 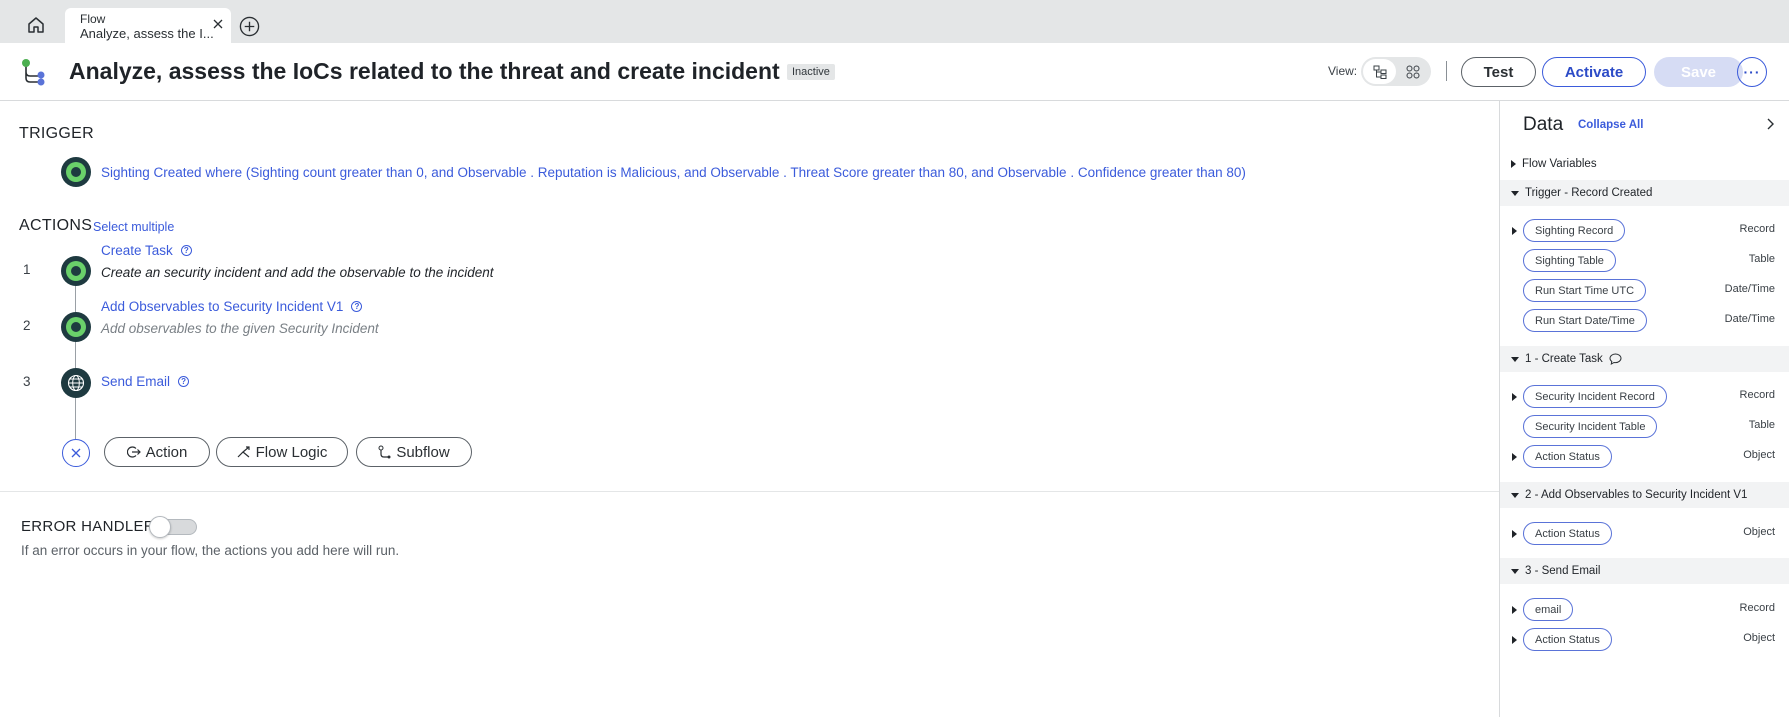 I want to click on step-1-title-text: Create Task, so click(x=137, y=250).